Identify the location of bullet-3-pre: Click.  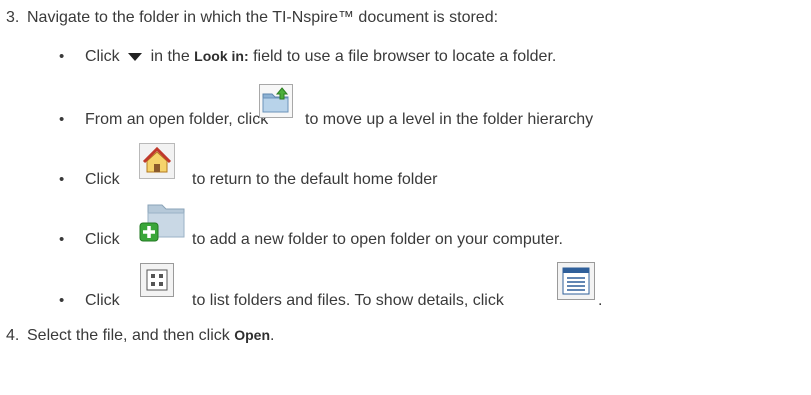
(102, 179).